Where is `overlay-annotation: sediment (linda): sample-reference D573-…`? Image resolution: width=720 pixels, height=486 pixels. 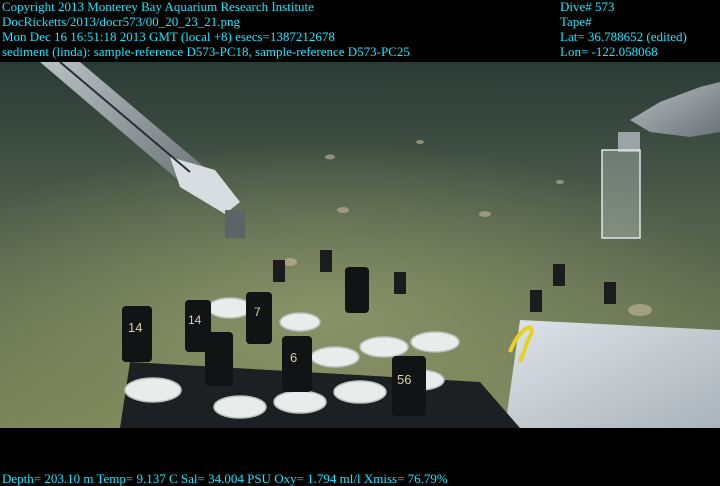
overlay-annotation: sediment (linda): sample-reference D573-… is located at coordinates (206, 51).